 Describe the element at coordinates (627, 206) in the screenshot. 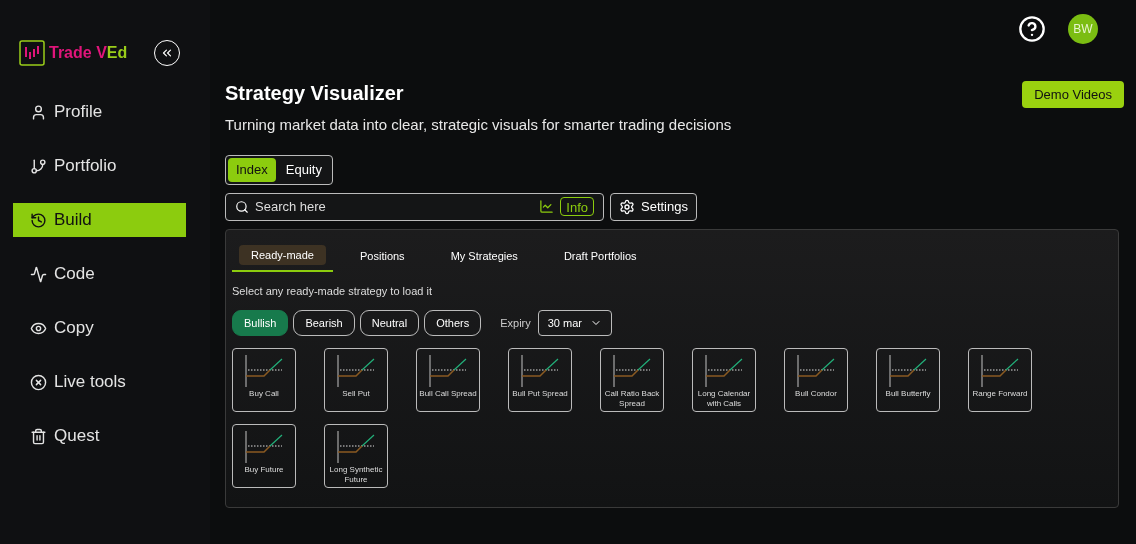

I see `settings-icon` at that location.